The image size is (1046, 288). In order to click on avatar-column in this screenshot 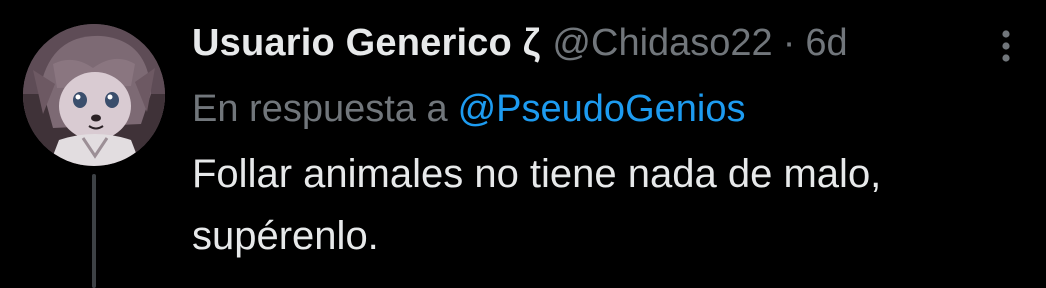, I will do `click(94, 156)`.